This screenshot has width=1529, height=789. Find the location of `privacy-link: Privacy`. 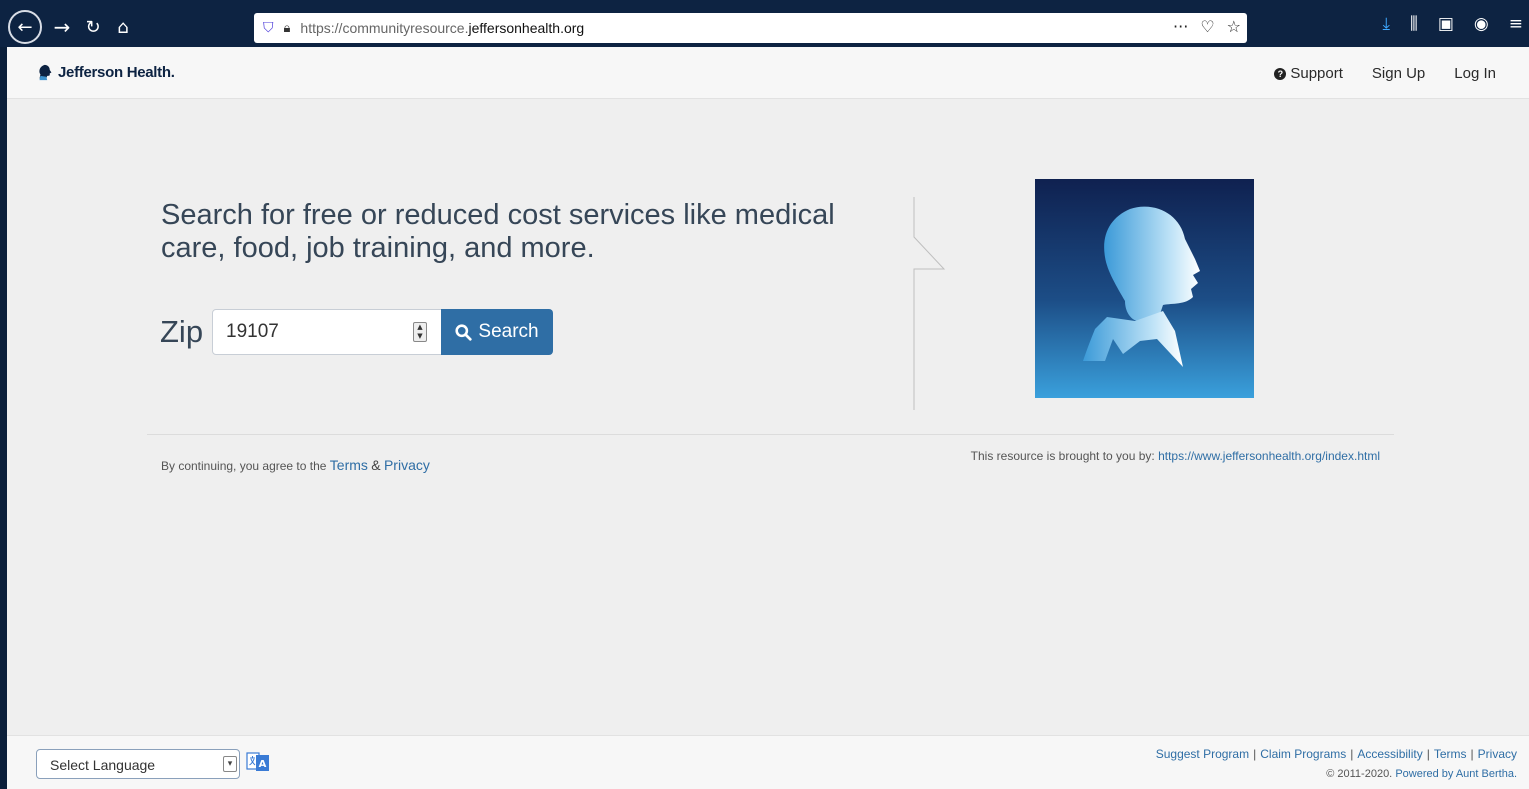

privacy-link: Privacy is located at coordinates (407, 465).